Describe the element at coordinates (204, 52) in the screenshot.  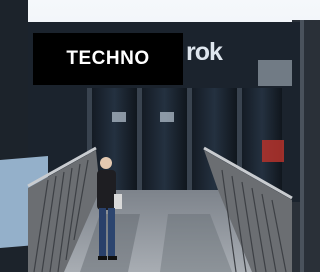
I see `storefront-logo: rok` at that location.